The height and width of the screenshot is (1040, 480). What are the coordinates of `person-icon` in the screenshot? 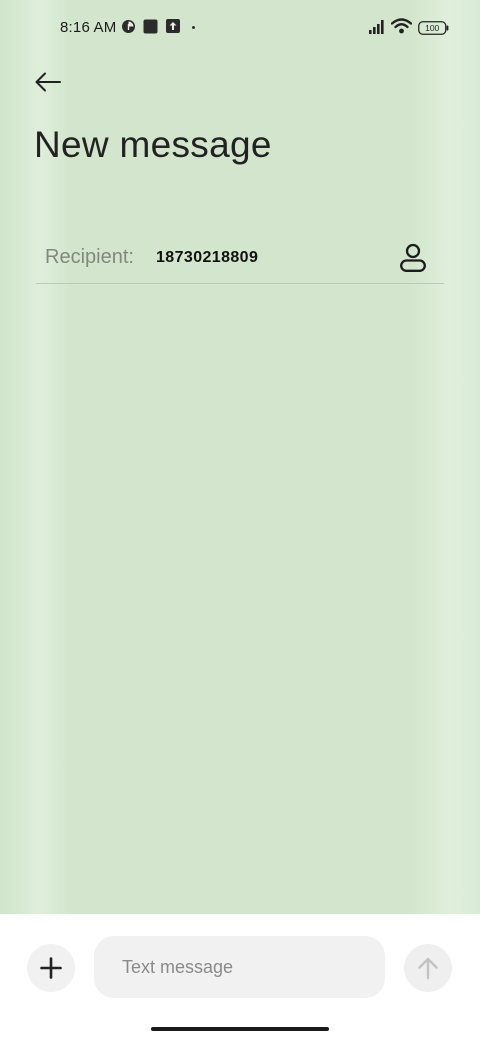 It's located at (413, 257).